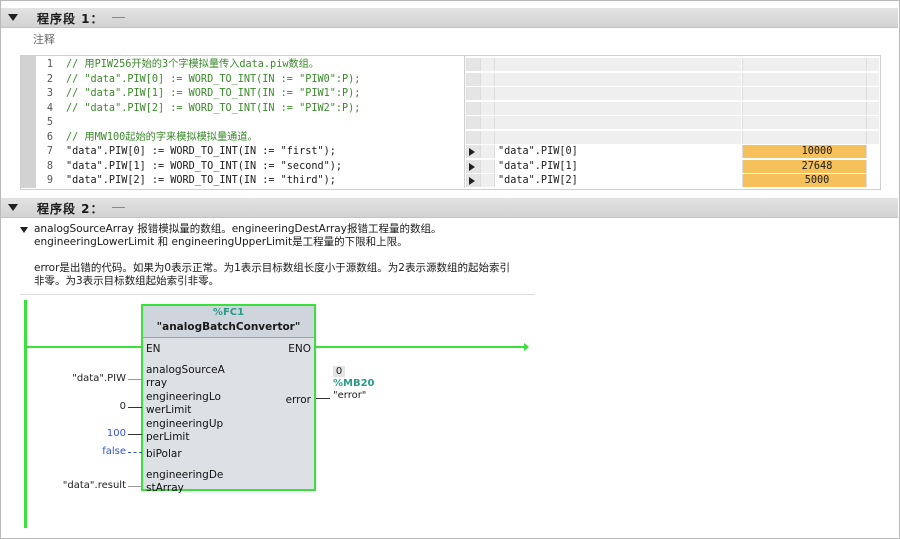  What do you see at coordinates (83, 451) in the screenshot?
I see `input-bipolar-operand: false` at bounding box center [83, 451].